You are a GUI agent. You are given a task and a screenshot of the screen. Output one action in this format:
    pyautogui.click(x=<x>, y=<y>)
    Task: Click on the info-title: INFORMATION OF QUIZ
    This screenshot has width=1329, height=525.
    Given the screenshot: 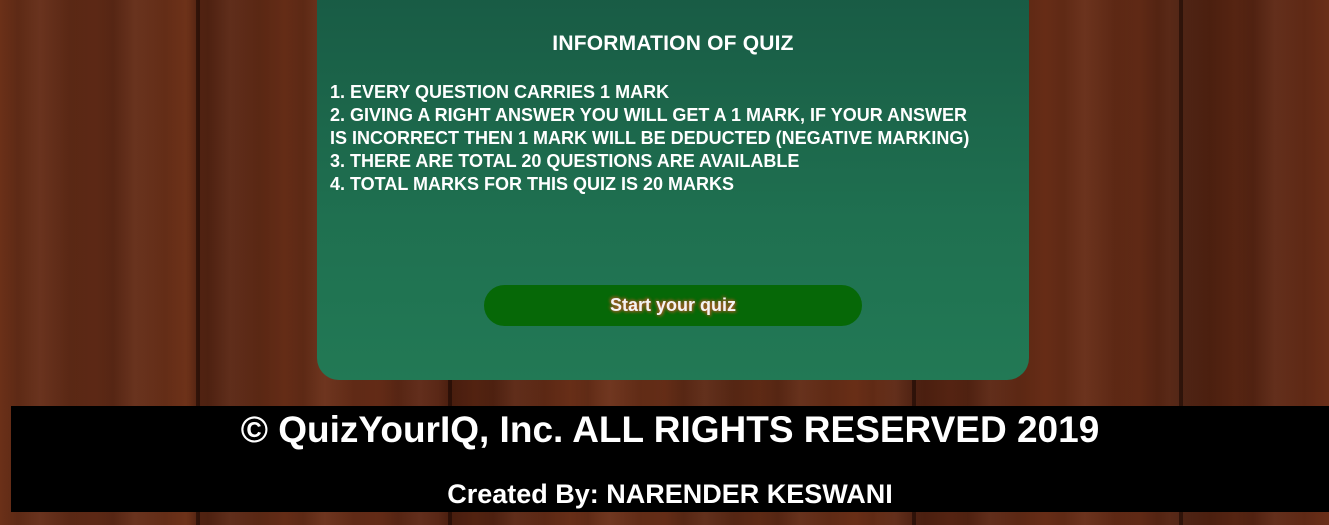 What is the action you would take?
    pyautogui.click(x=673, y=43)
    